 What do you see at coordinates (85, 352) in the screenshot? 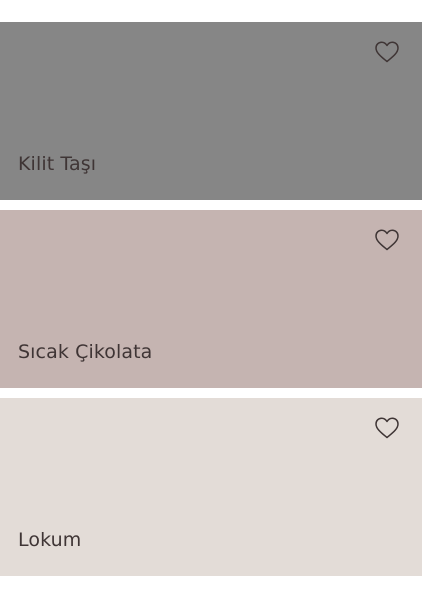
I see `color-name: Sıcak Çikolata` at bounding box center [85, 352].